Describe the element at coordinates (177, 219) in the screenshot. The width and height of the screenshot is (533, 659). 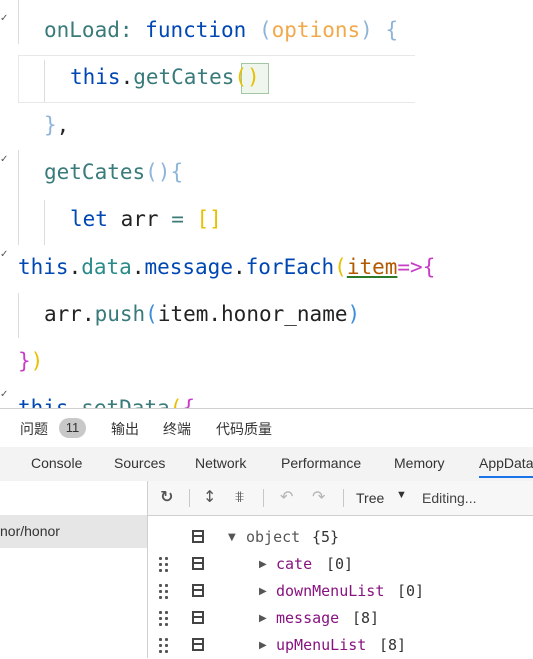
I see `token-operator: =` at that location.